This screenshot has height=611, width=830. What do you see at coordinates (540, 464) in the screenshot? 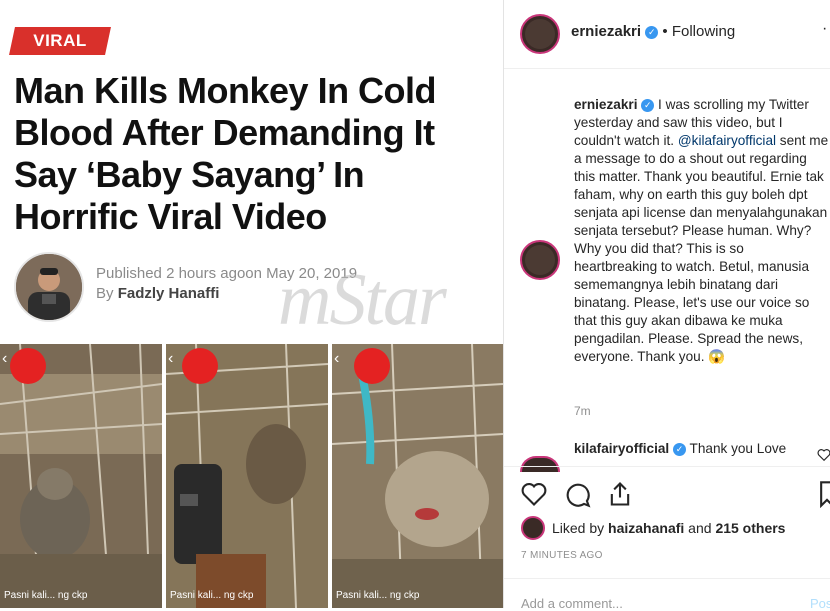
I see `comment-avatar` at bounding box center [540, 464].